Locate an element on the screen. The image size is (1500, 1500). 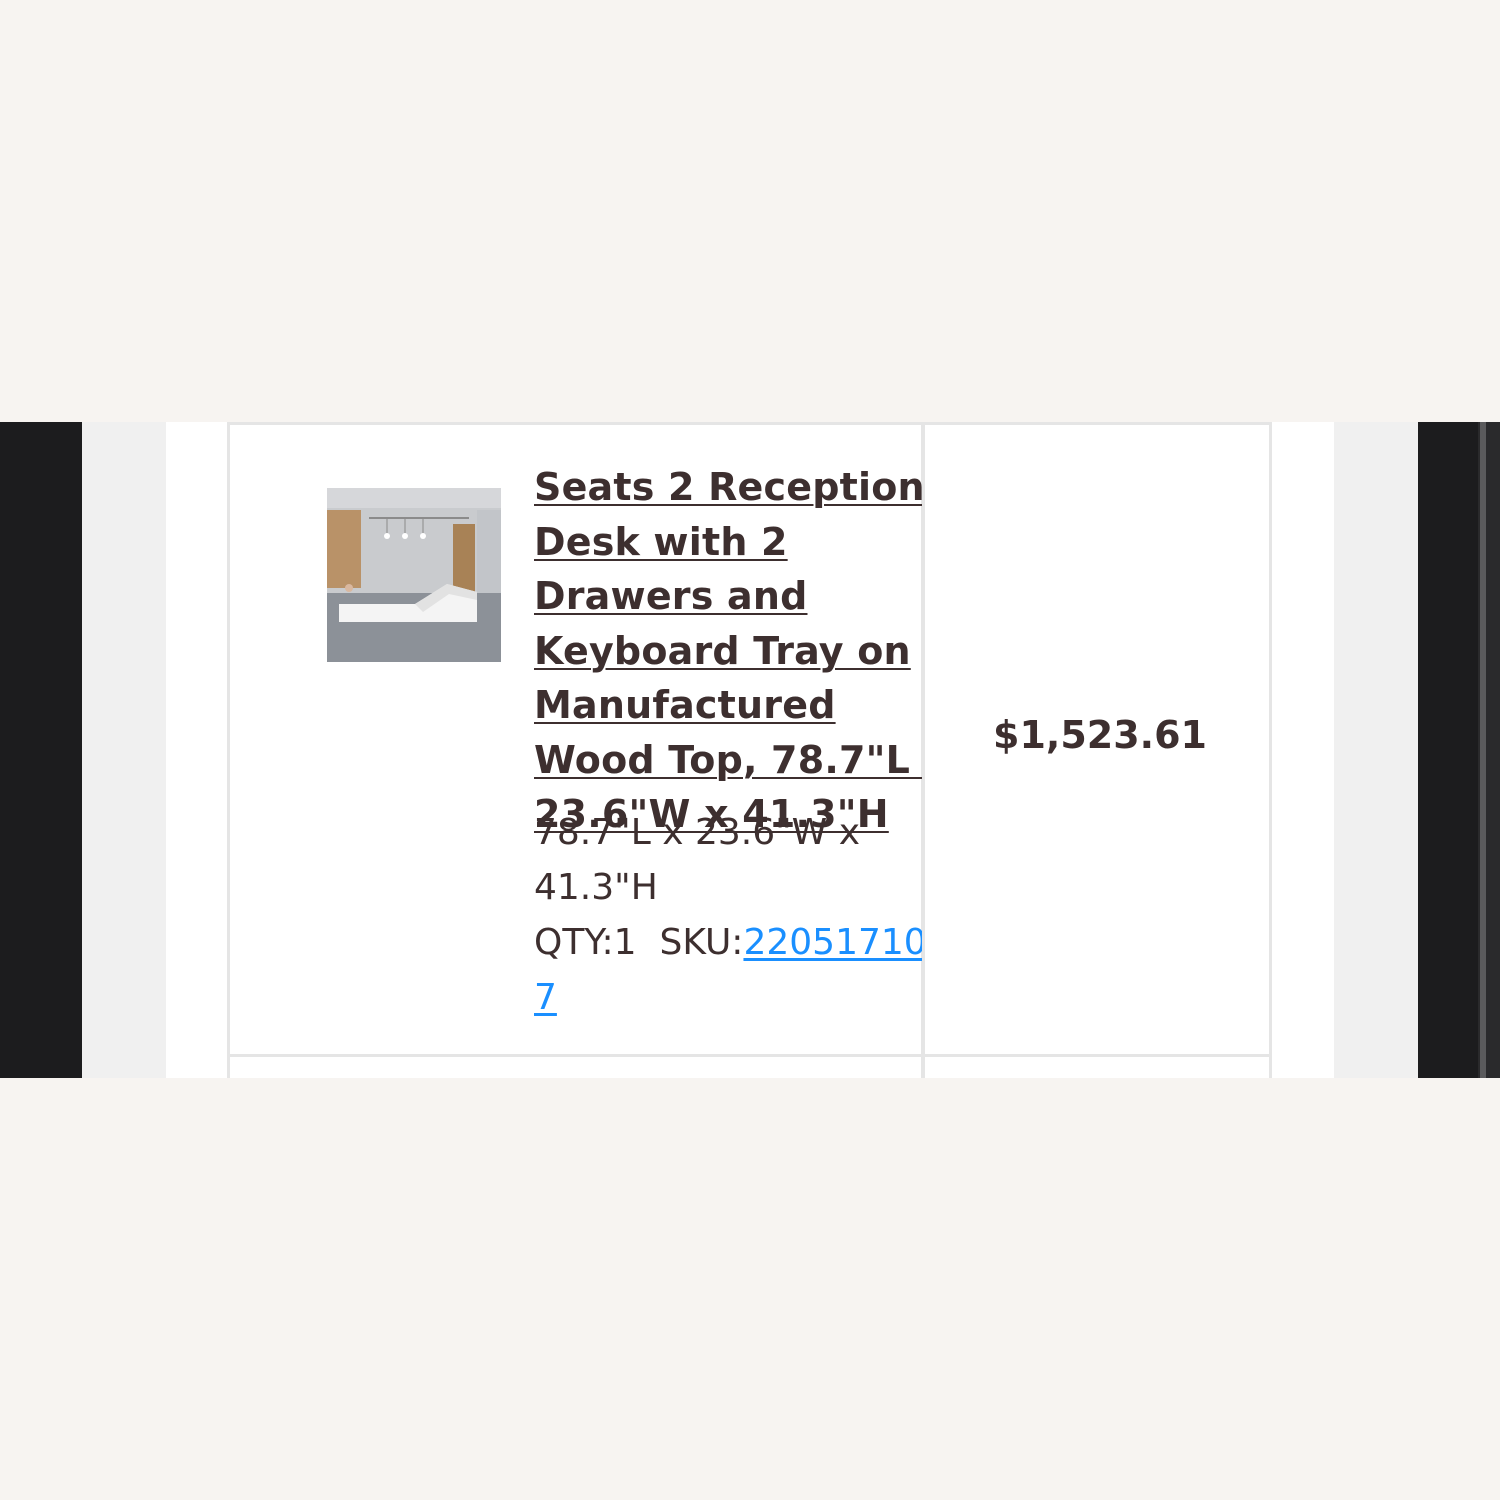
next-row-price-cell is located at coordinates (1097, 1066).